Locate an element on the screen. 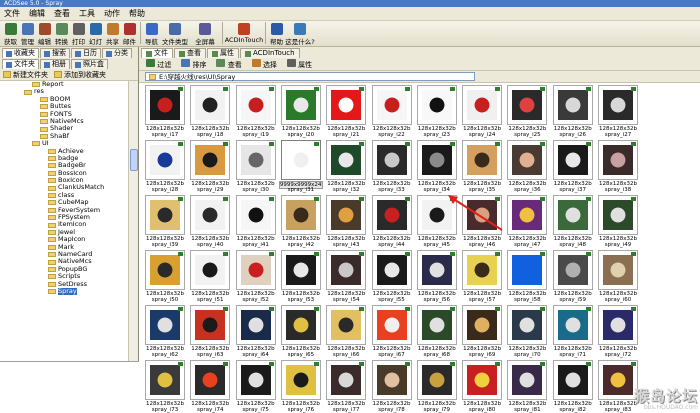  thumbnail-item: 128x128x32b spray_i41 is located at coordinates (256, 220).